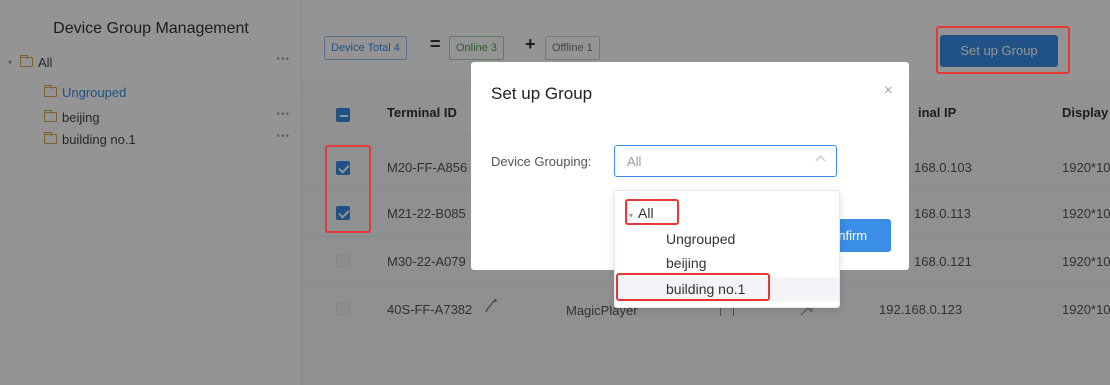 The image size is (1110, 385). Describe the element at coordinates (646, 213) in the screenshot. I see `dropdown-item-label: All` at that location.